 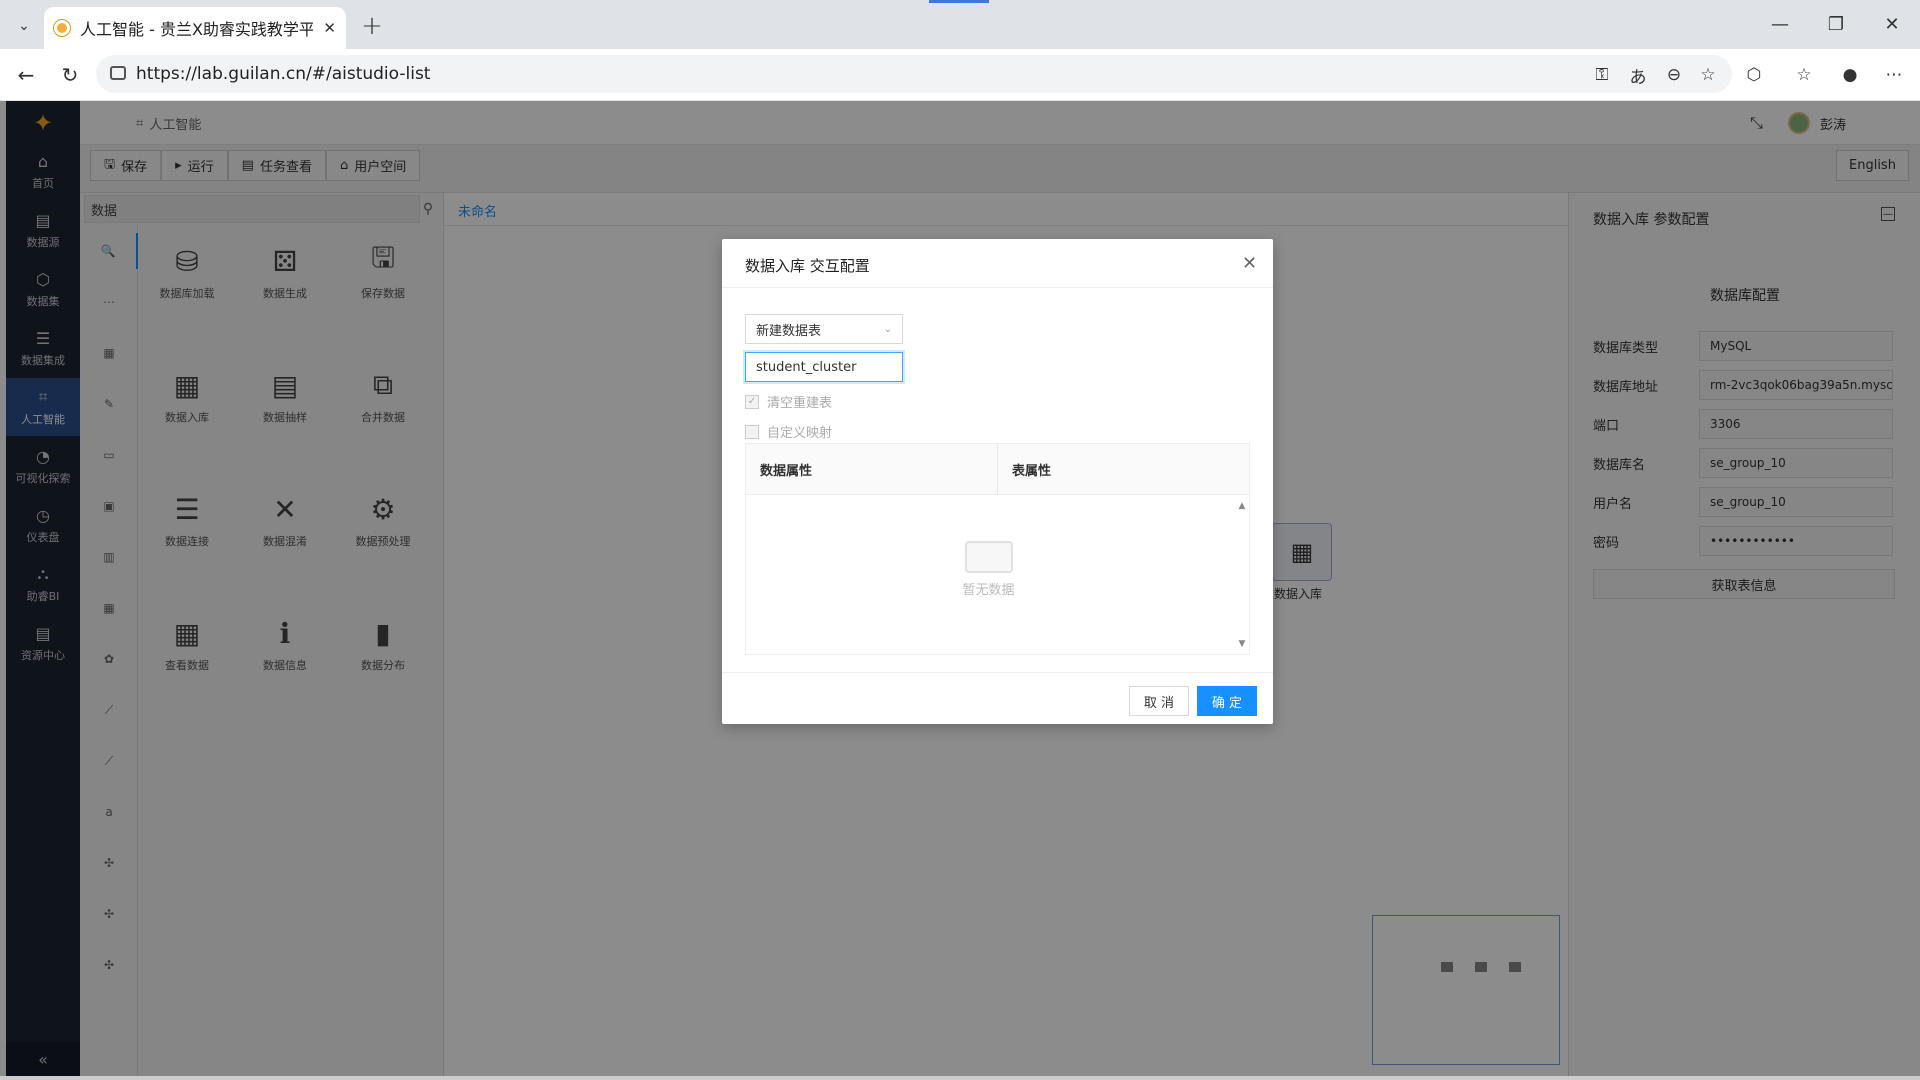 I want to click on empty-text: 暂无数据, so click(x=988, y=590).